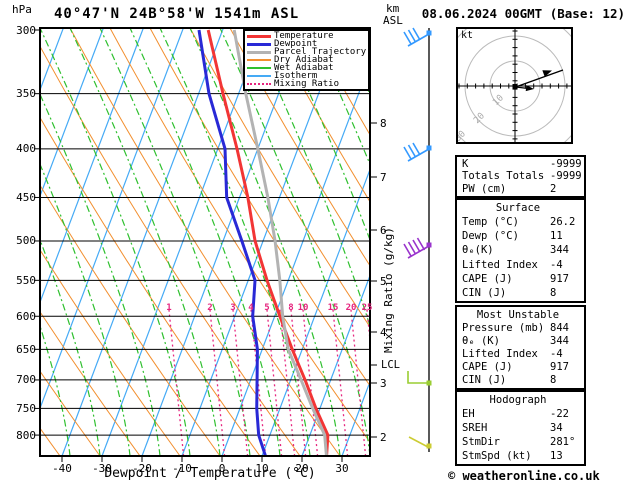 The height and width of the screenshot is (486, 629). What do you see at coordinates (523, 189) in the screenshot?
I see `table-row: PW (cm) 2` at bounding box center [523, 189].